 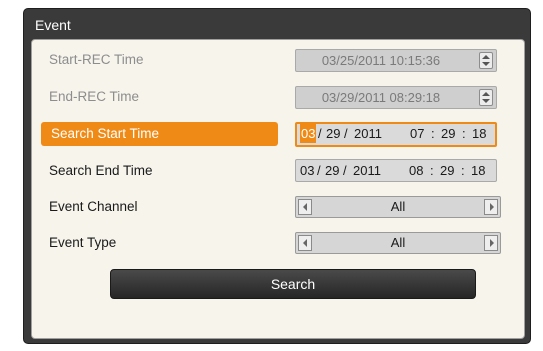 I want to click on search-end-sep2: /, so click(x=345, y=170).